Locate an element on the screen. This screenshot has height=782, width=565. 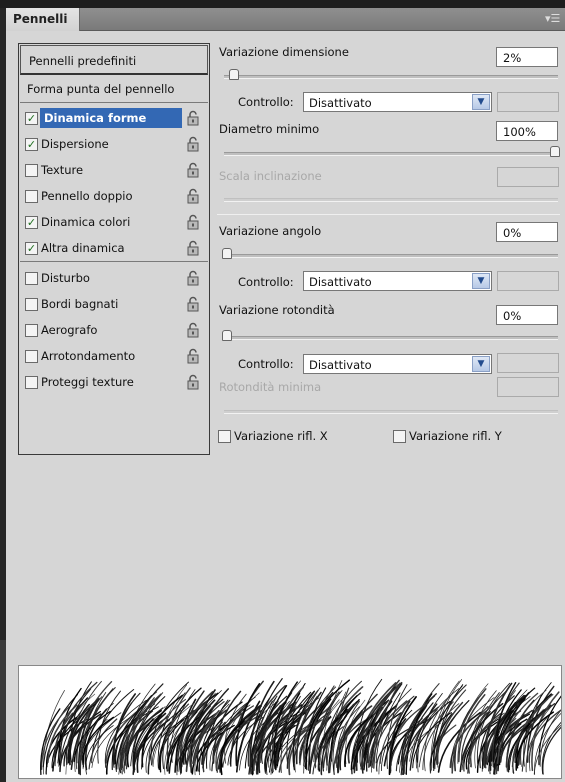
control3-value: Disattivato is located at coordinates (340, 365).